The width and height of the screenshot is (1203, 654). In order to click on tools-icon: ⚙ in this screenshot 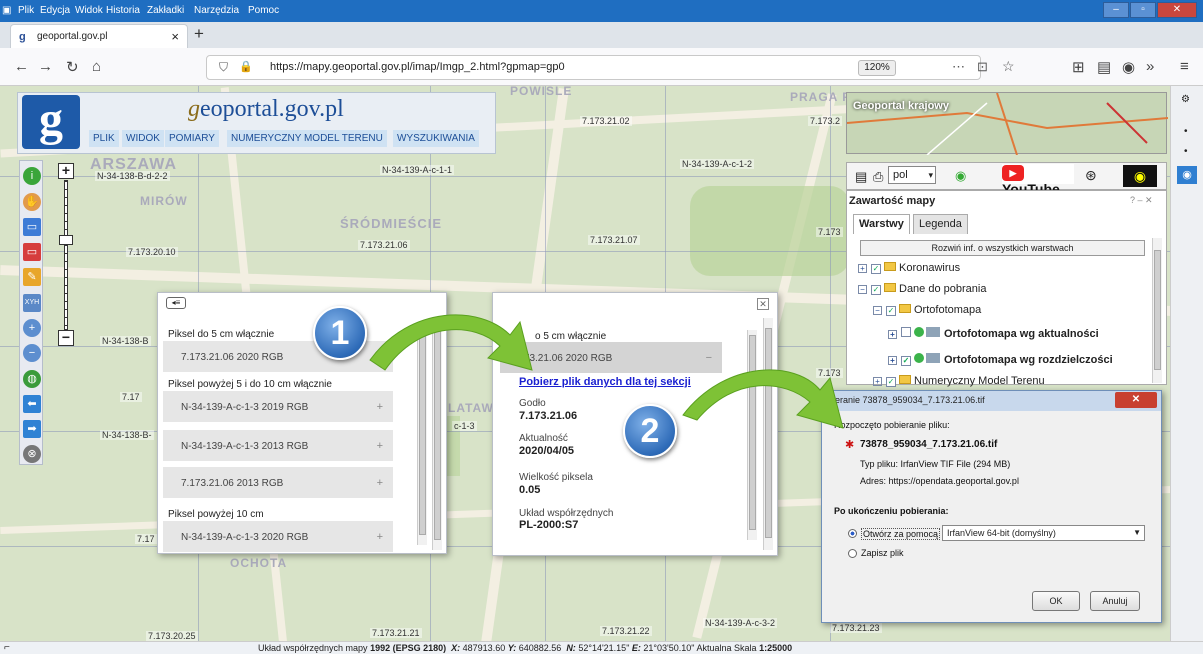, I will do `click(1185, 99)`.